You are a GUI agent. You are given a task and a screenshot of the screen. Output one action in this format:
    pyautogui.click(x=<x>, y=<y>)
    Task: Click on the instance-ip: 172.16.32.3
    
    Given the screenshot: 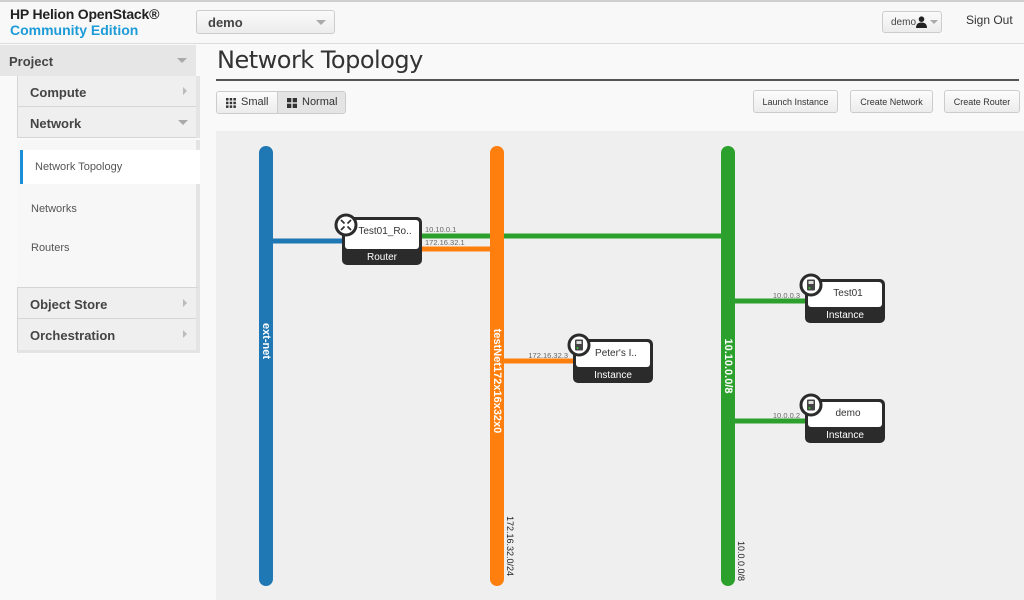 What is the action you would take?
    pyautogui.click(x=548, y=355)
    